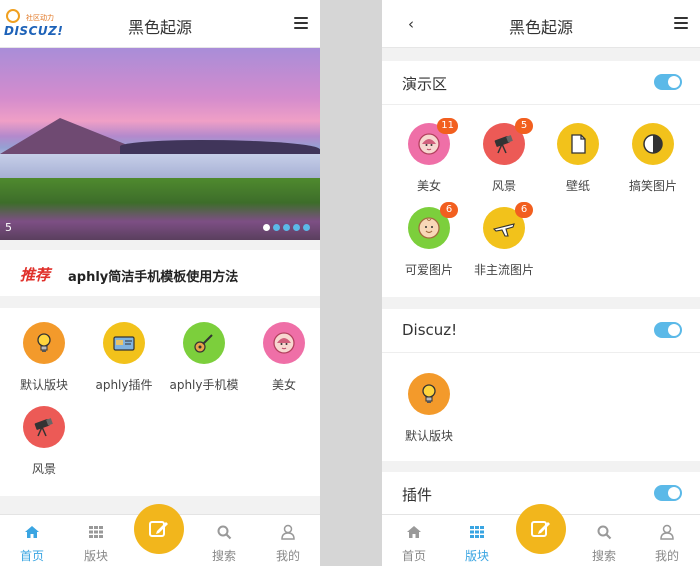 The image size is (700, 566). What do you see at coordinates (153, 275) in the screenshot?
I see `recommend-link: aphly简洁手机模板使用方法` at bounding box center [153, 275].